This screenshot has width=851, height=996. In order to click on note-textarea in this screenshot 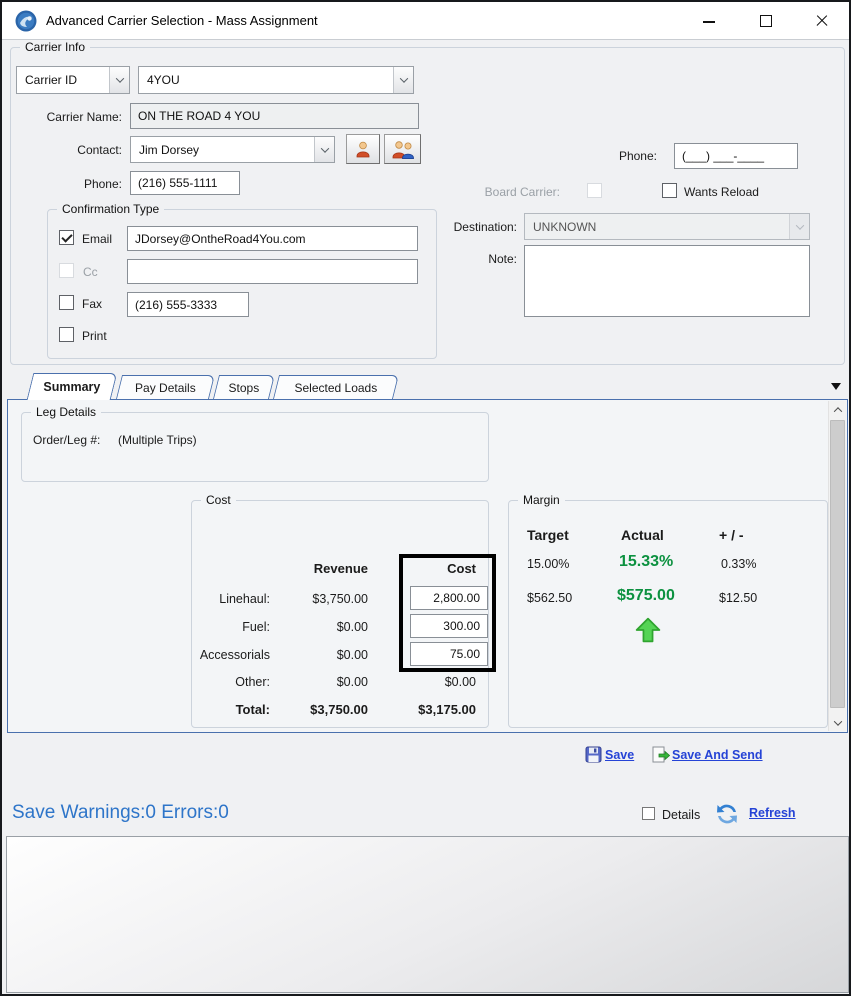, I will do `click(667, 281)`.